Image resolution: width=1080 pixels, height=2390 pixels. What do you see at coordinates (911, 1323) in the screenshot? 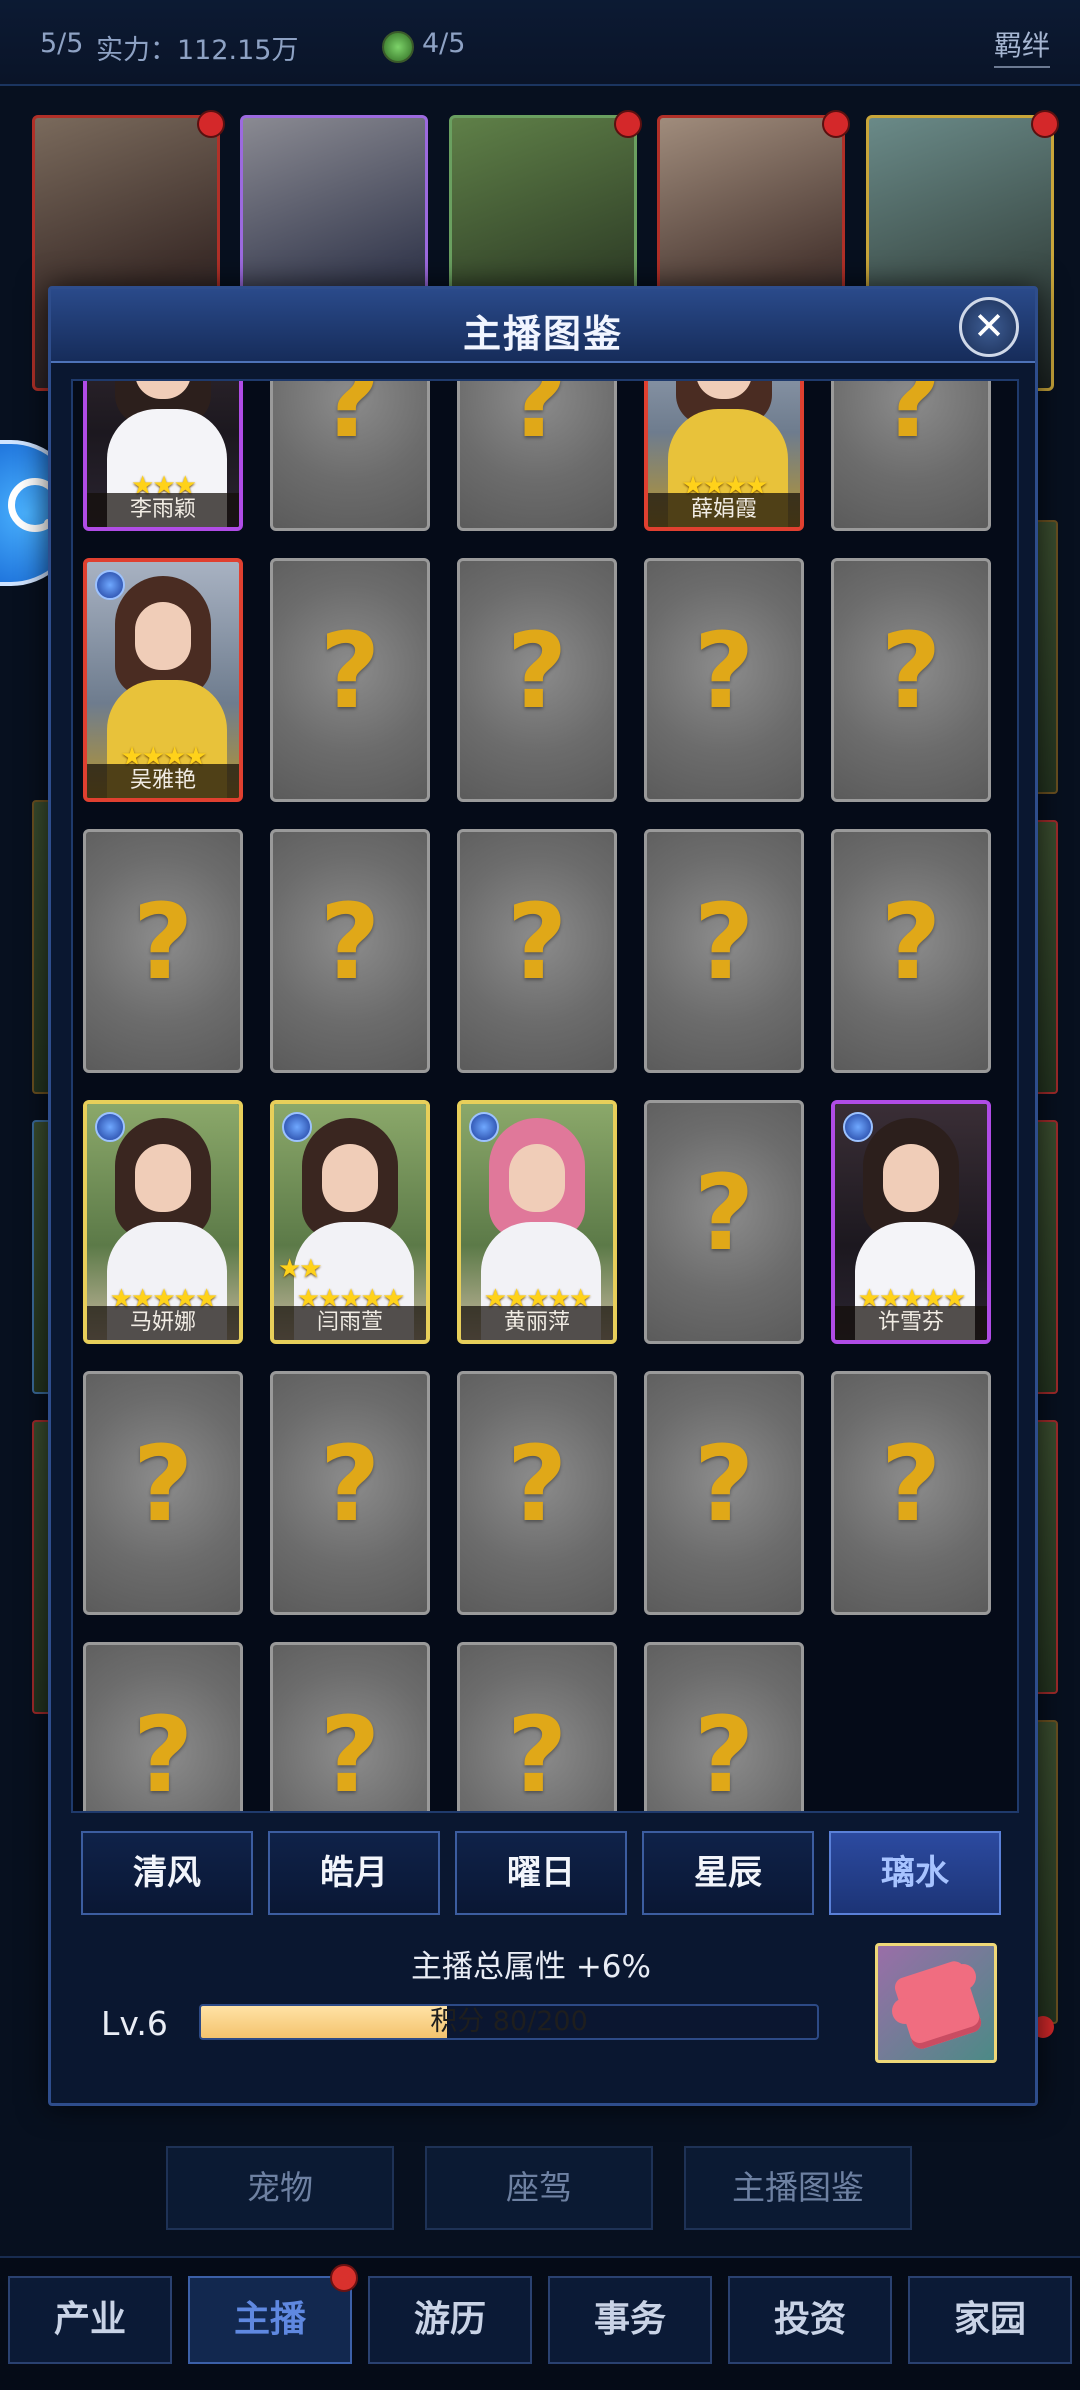
I see `anchor-name: 许雪芬` at bounding box center [911, 1323].